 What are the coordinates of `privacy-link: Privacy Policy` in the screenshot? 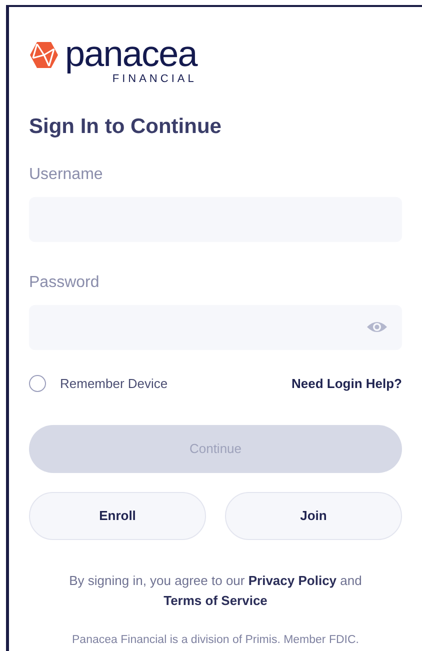 It's located at (292, 580).